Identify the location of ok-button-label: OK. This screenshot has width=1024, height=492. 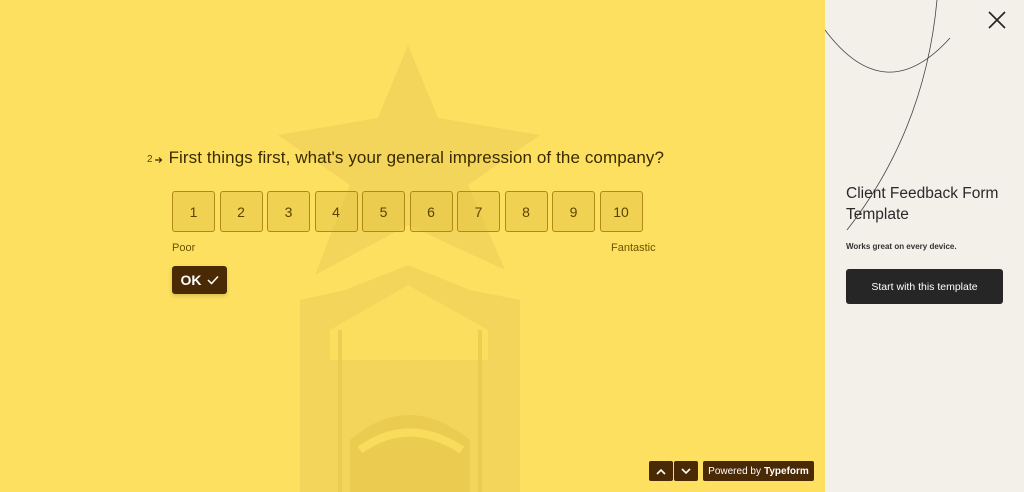
(191, 280).